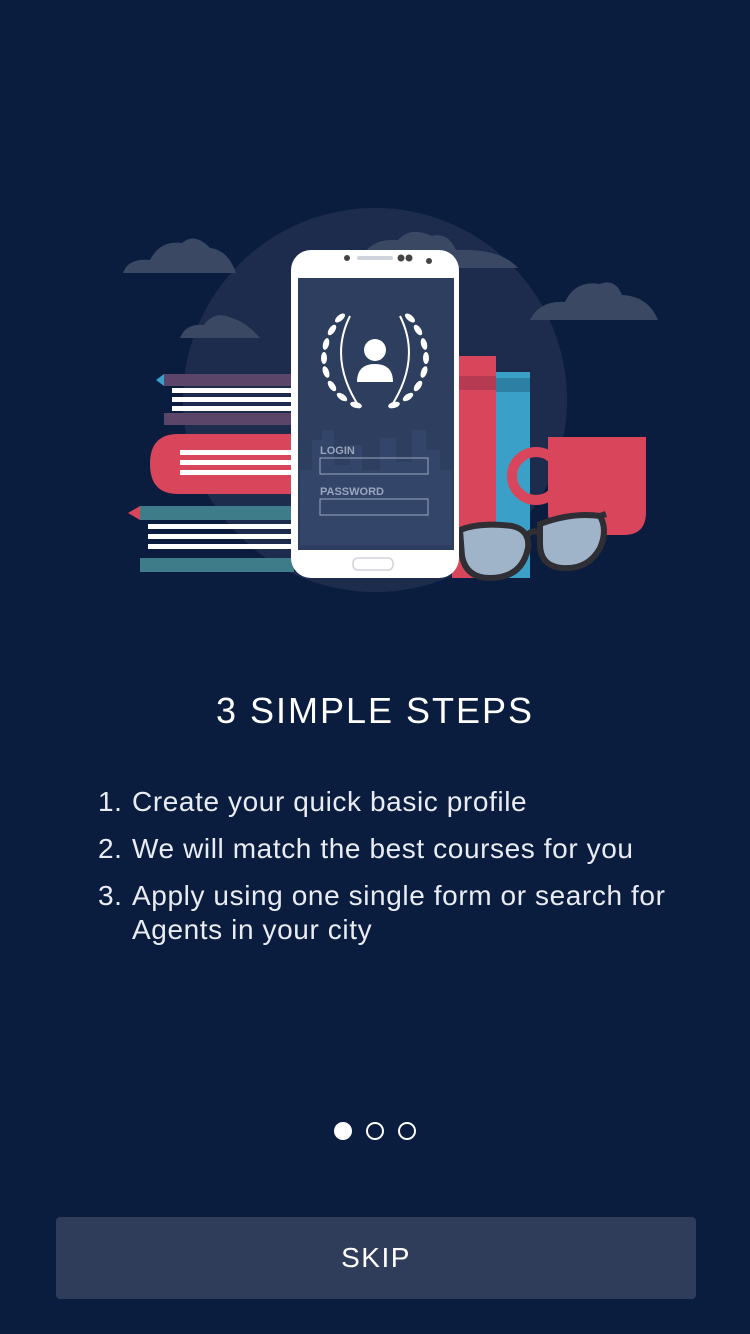 This screenshot has width=750, height=1334. I want to click on step-text: Create your quick basic profile, so click(330, 801).